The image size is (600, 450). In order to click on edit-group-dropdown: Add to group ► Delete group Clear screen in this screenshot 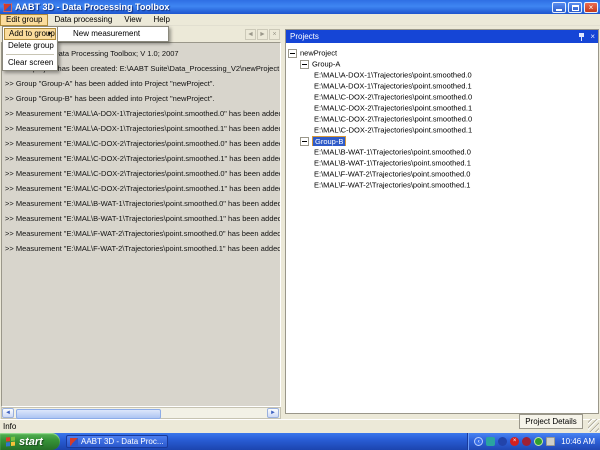, I will do `click(30, 48)`.